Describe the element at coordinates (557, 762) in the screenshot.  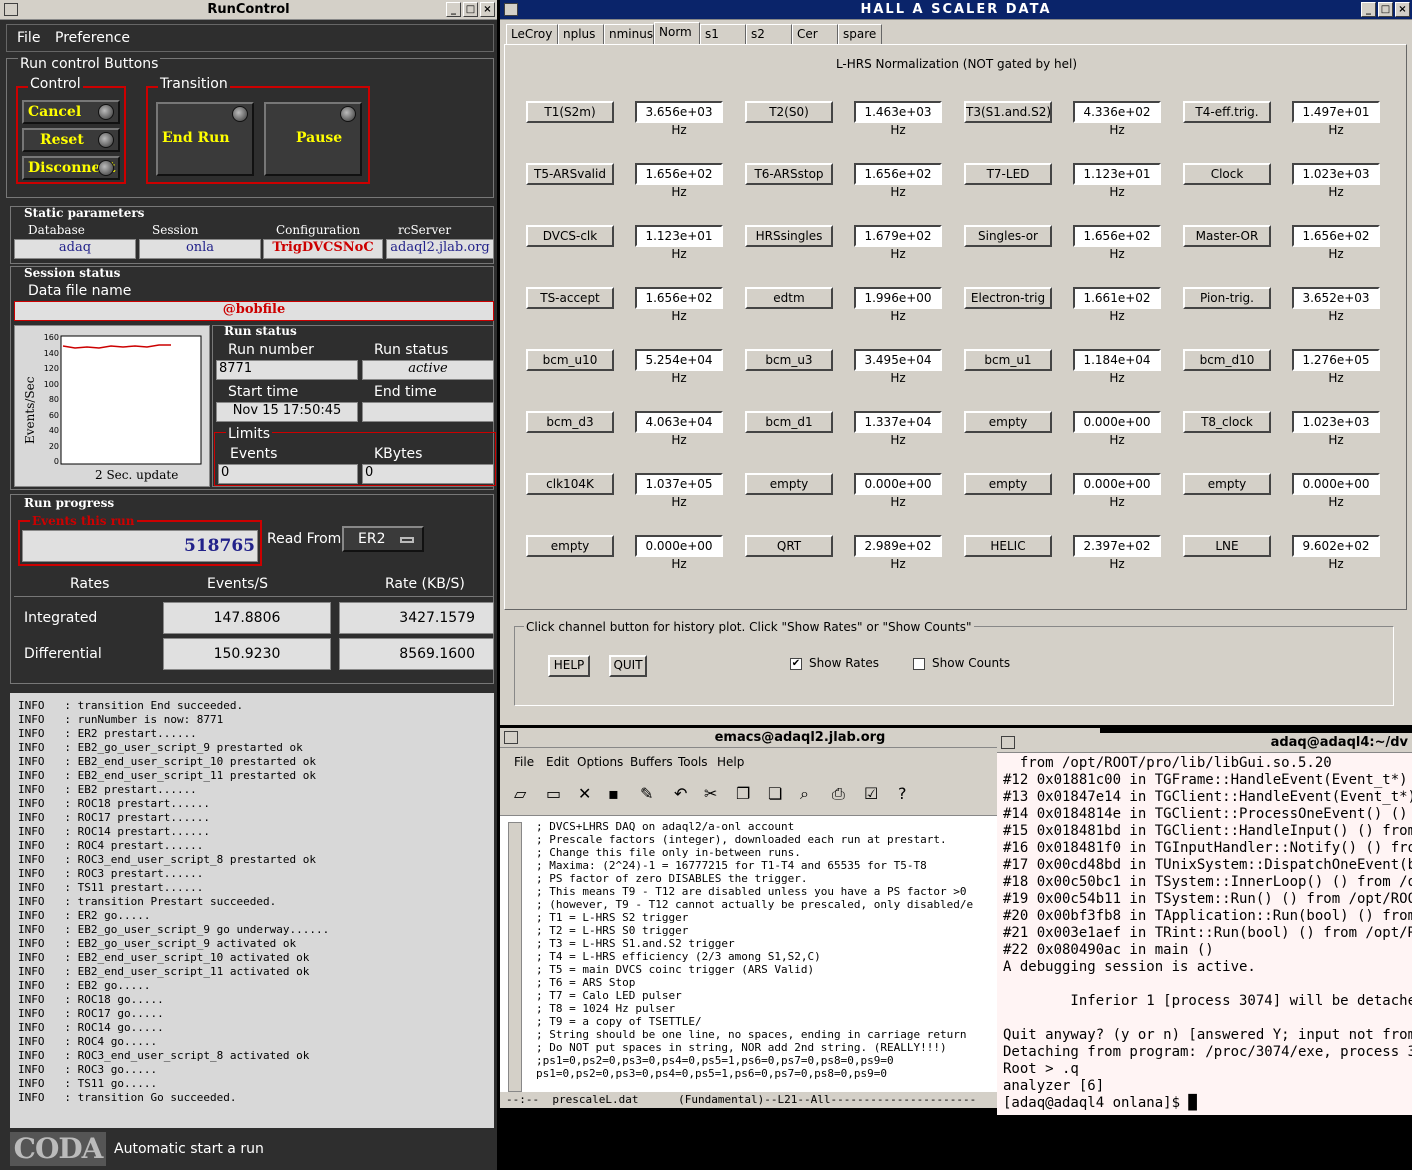
I see `emacs-menu-edit: Edit` at that location.